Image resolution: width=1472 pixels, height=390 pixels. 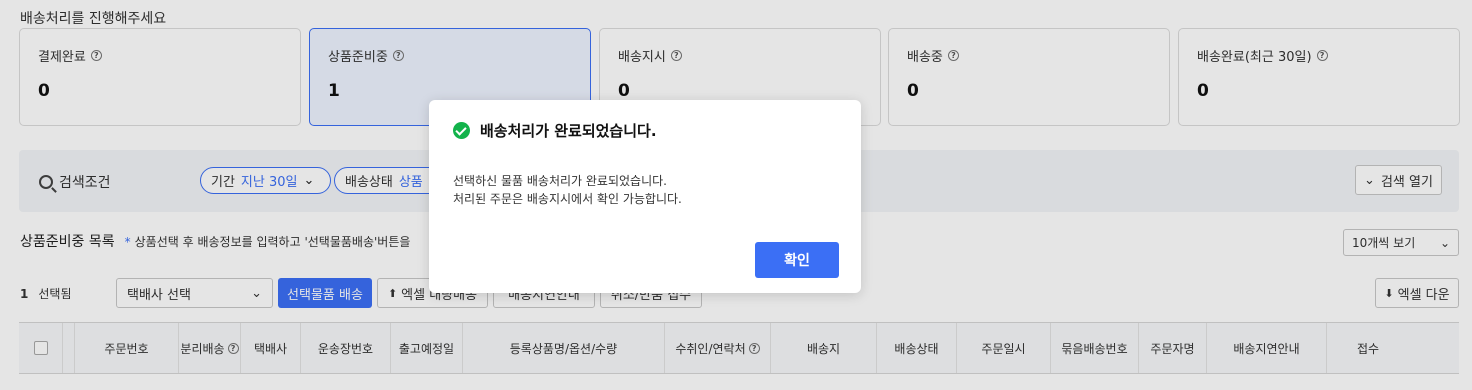 I want to click on success-check-icon, so click(x=461, y=130).